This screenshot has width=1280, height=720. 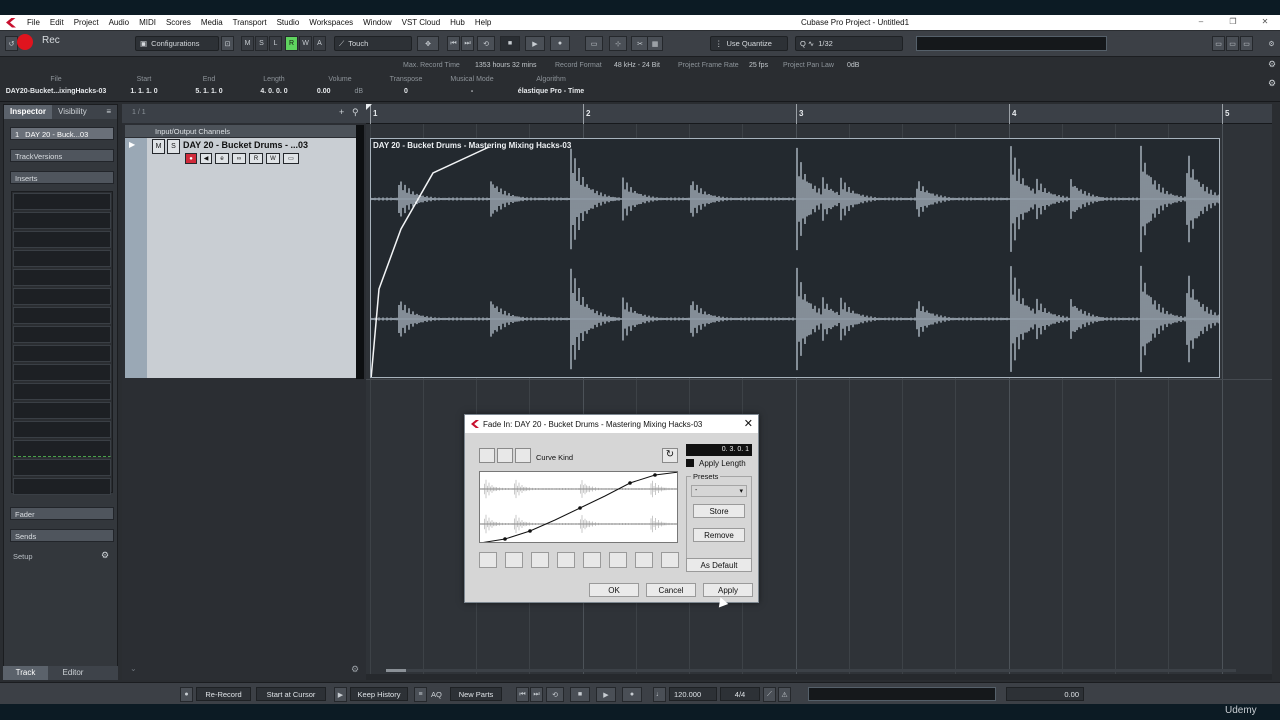 What do you see at coordinates (1232, 43) in the screenshot?
I see `layout-bottom-icon: ▭` at bounding box center [1232, 43].